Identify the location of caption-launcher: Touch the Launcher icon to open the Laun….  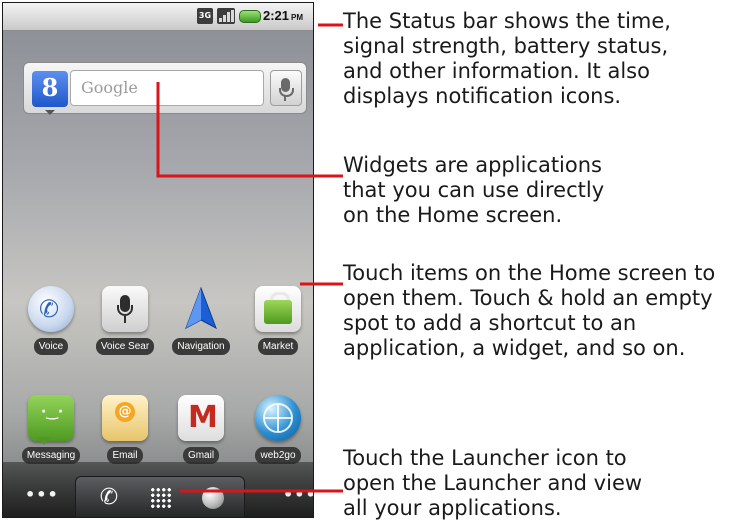
(493, 483).